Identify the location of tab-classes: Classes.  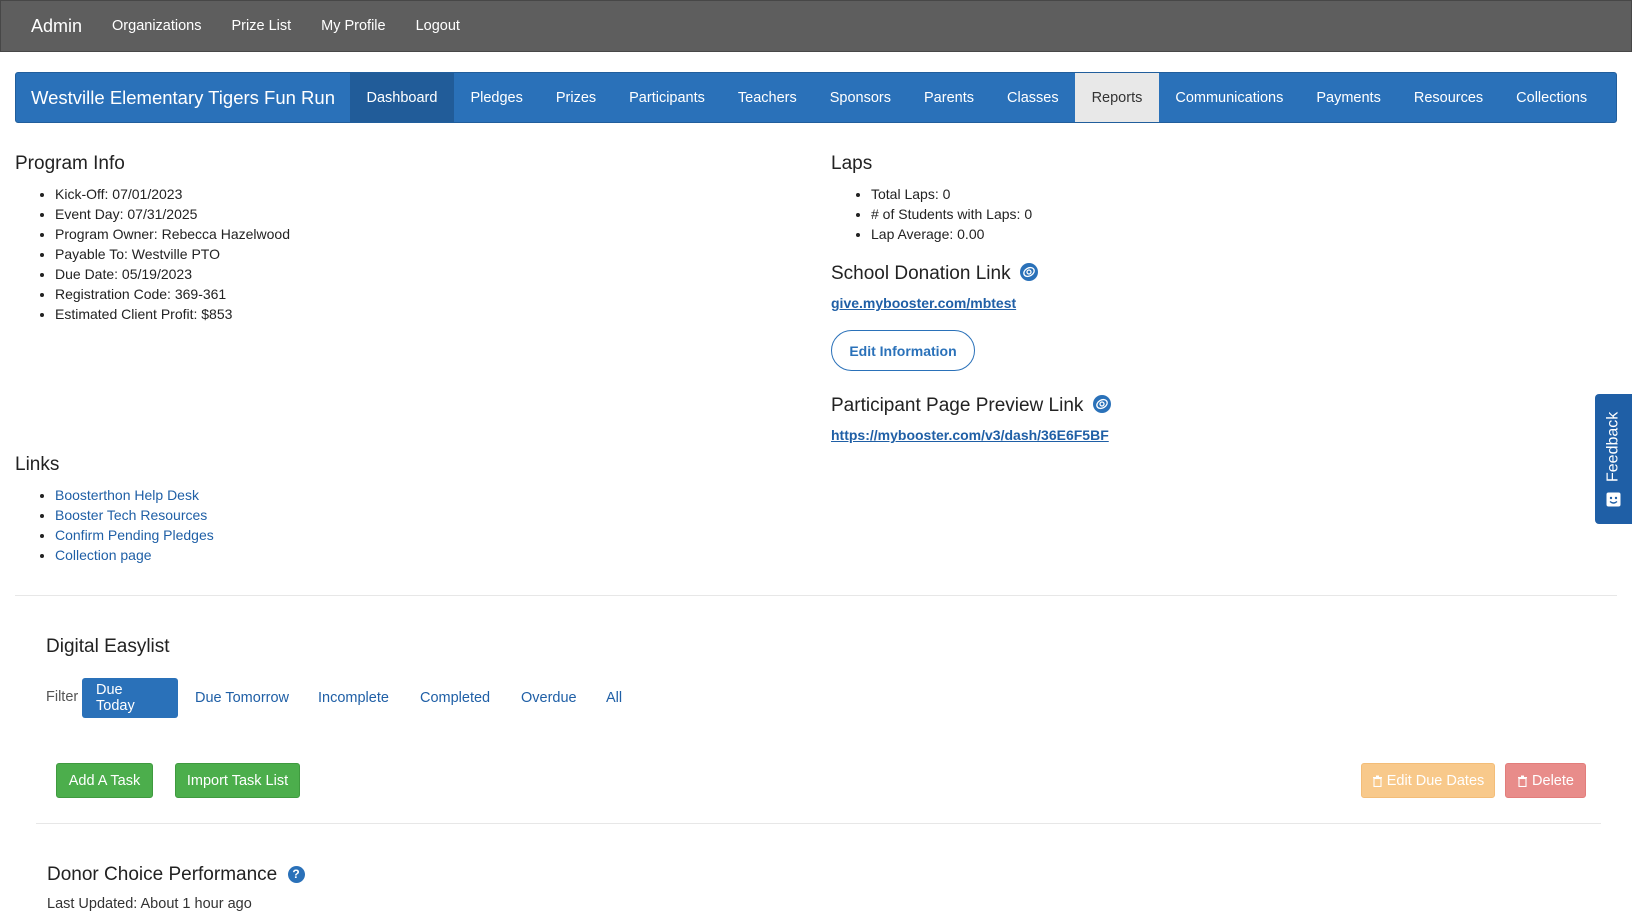
(1033, 97).